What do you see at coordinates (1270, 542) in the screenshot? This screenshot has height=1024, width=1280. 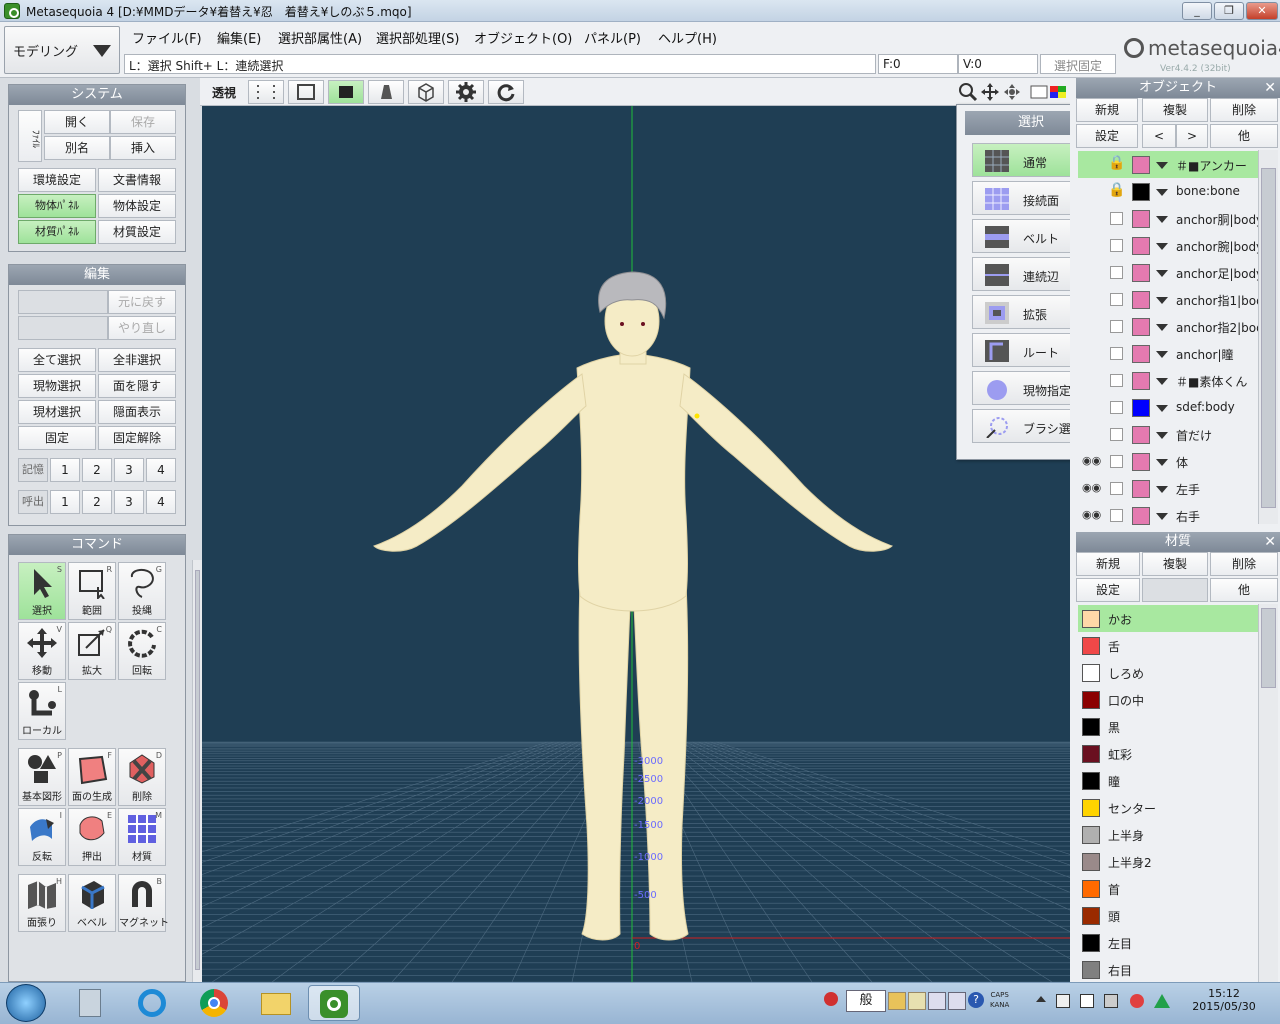 I see `close-icon: ✕` at bounding box center [1270, 542].